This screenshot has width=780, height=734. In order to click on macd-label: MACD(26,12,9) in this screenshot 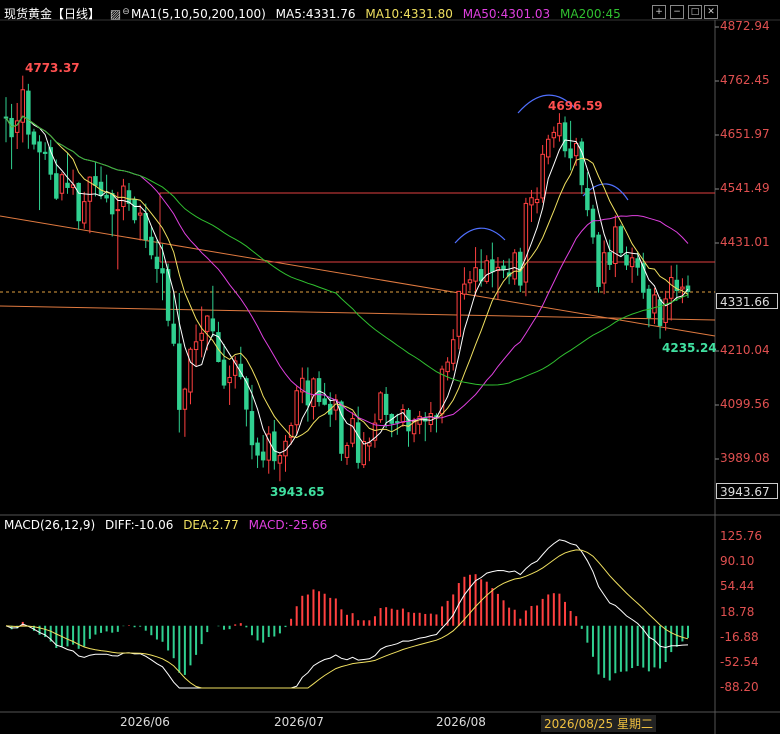, I will do `click(49, 525)`.